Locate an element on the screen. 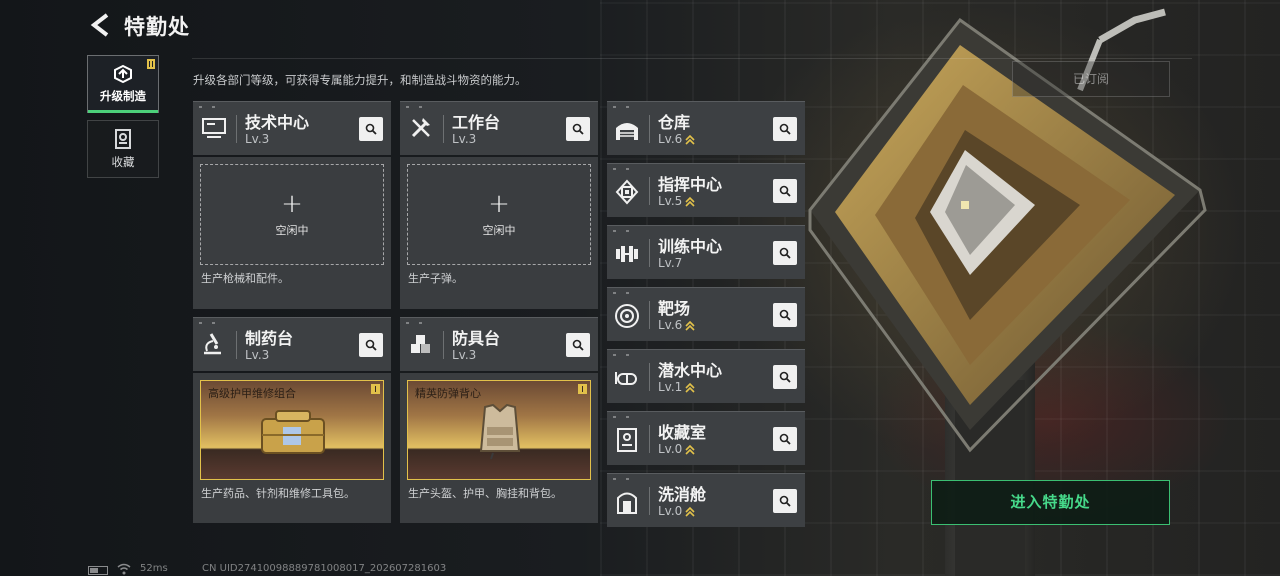 The image size is (1280, 576). sidebar-item-label: 升级制造 is located at coordinates (123, 96).